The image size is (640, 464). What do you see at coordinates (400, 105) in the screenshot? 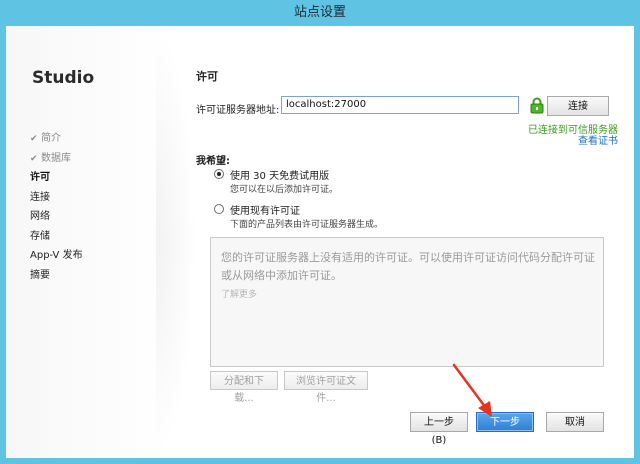
I see `license-server-input` at bounding box center [400, 105].